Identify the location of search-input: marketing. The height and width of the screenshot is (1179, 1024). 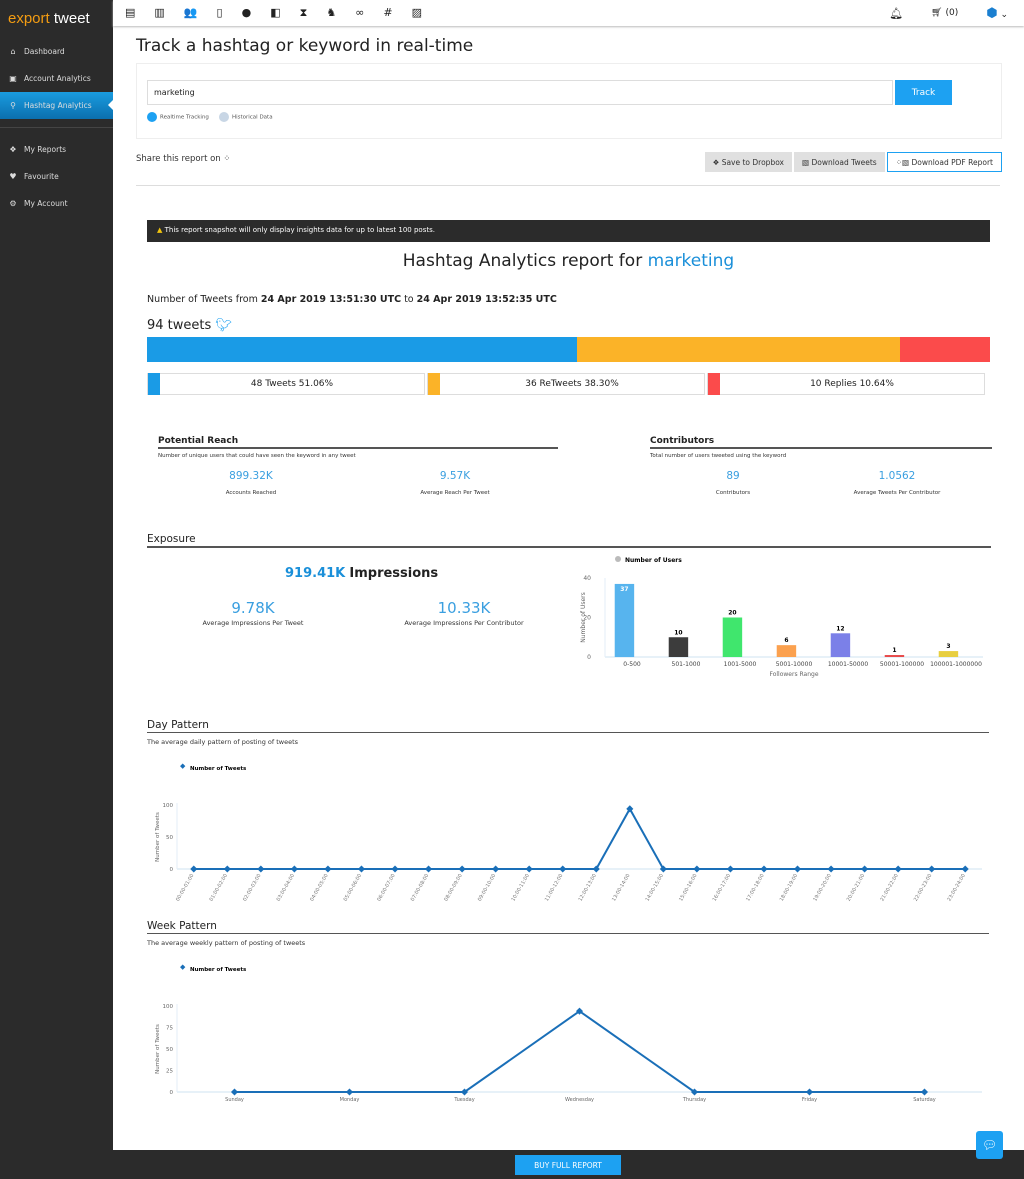
(520, 92).